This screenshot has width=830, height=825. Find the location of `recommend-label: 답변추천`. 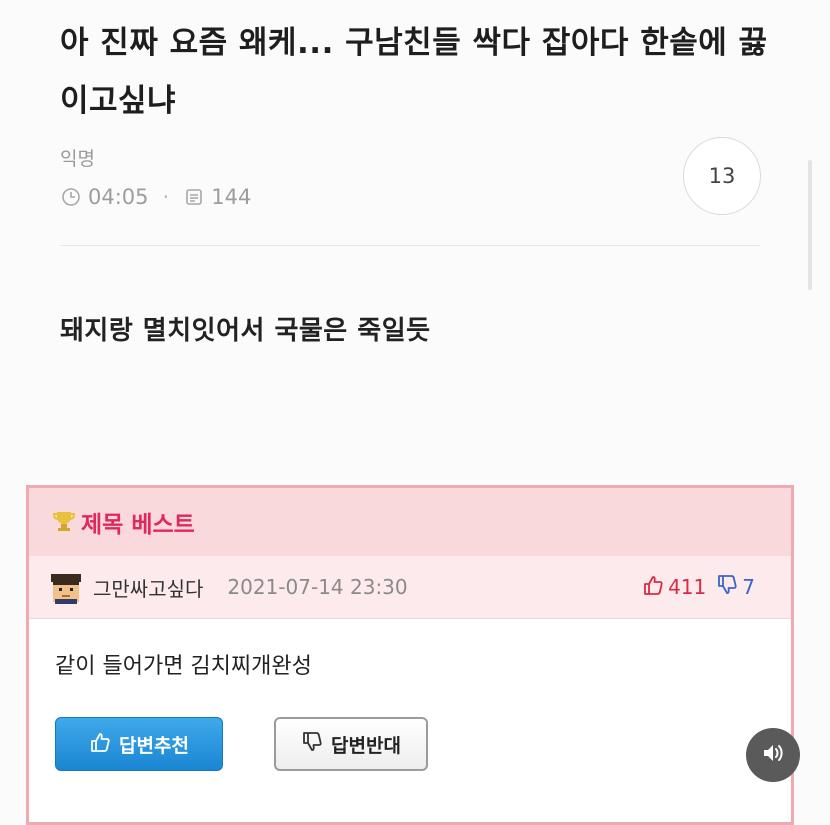

recommend-label: 답변추천 is located at coordinates (154, 745).